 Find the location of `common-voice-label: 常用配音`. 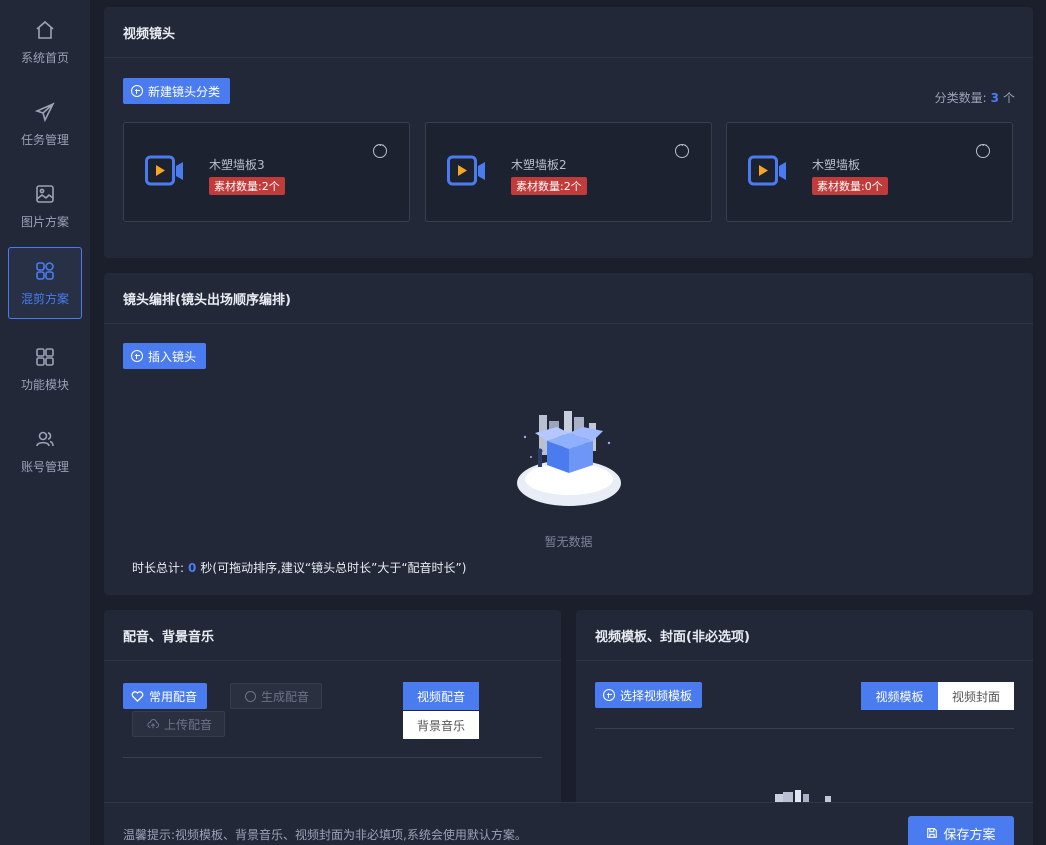

common-voice-label: 常用配音 is located at coordinates (173, 696).